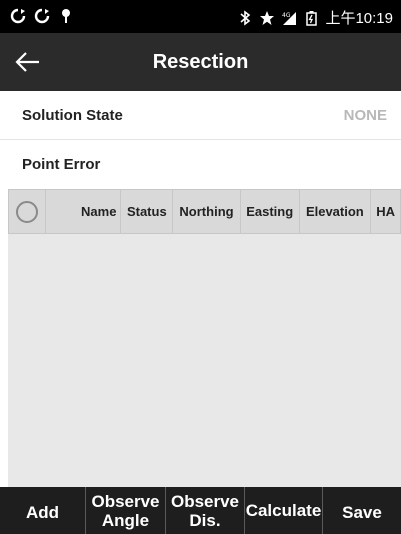  I want to click on status-bar: 4G 上午10:19, so click(200, 16).